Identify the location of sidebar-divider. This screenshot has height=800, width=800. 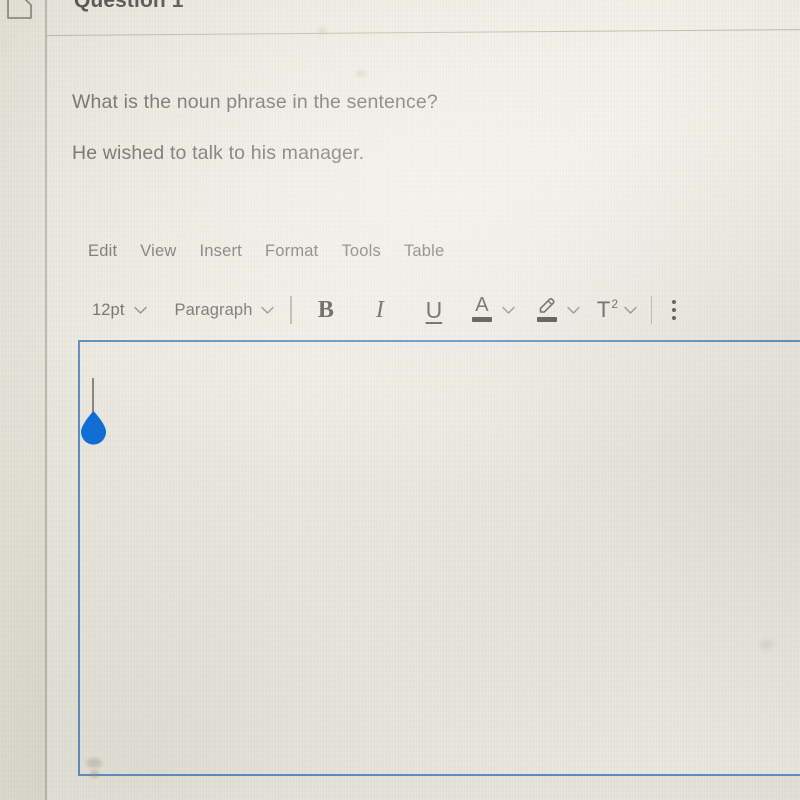
(46, 400).